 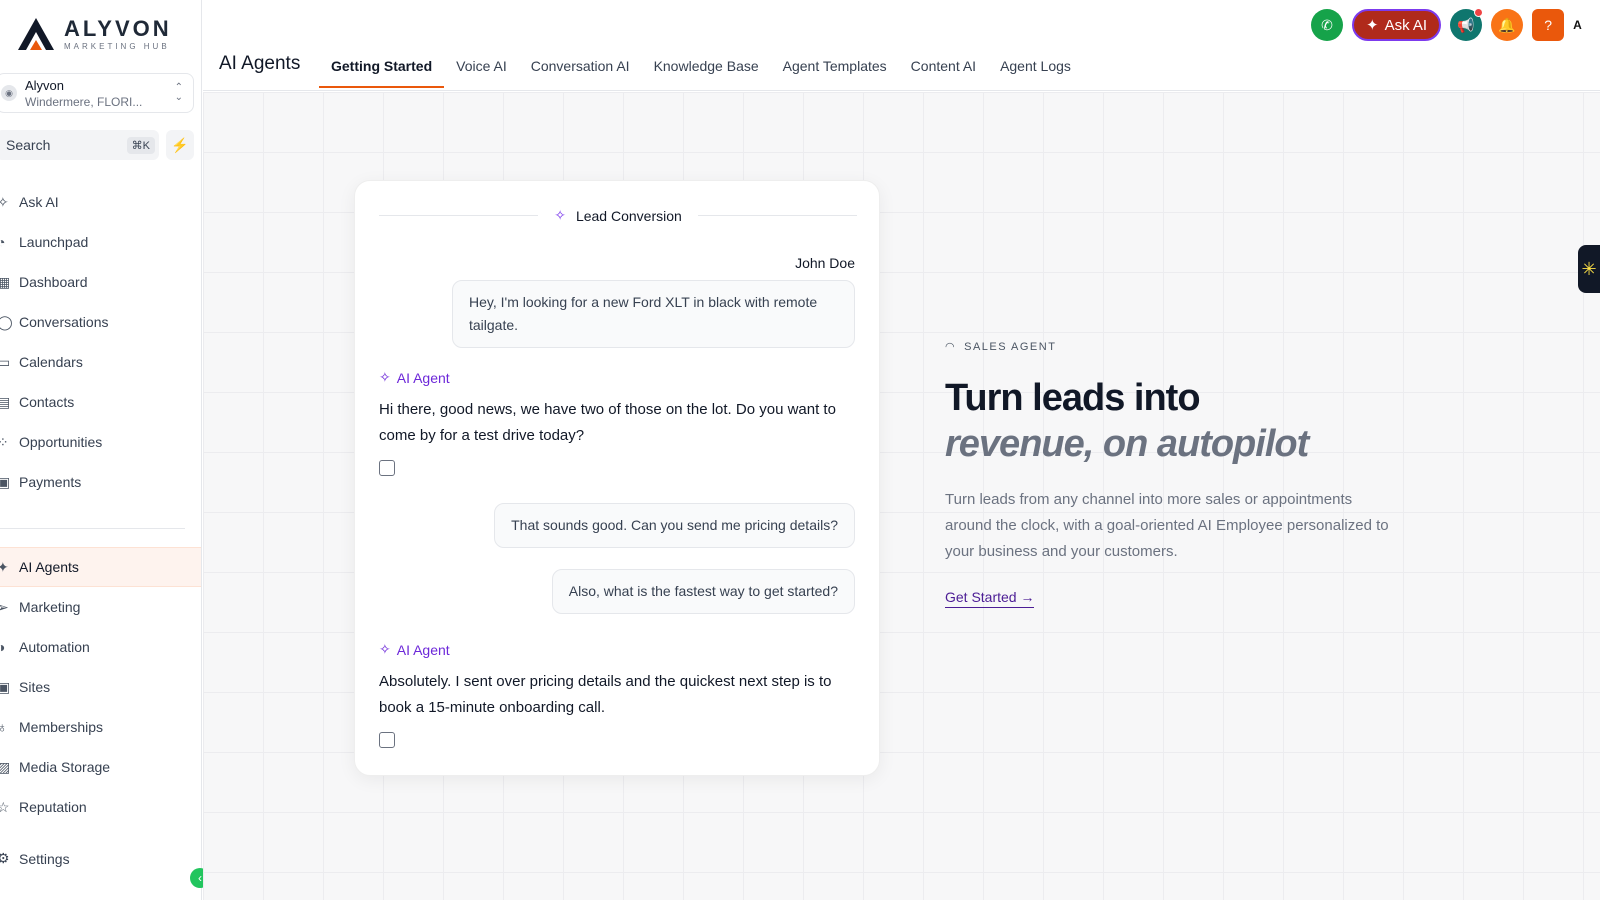 What do you see at coordinates (100, 282) in the screenshot?
I see `sidebar-item-dashboard: ▦ Dashboard` at bounding box center [100, 282].